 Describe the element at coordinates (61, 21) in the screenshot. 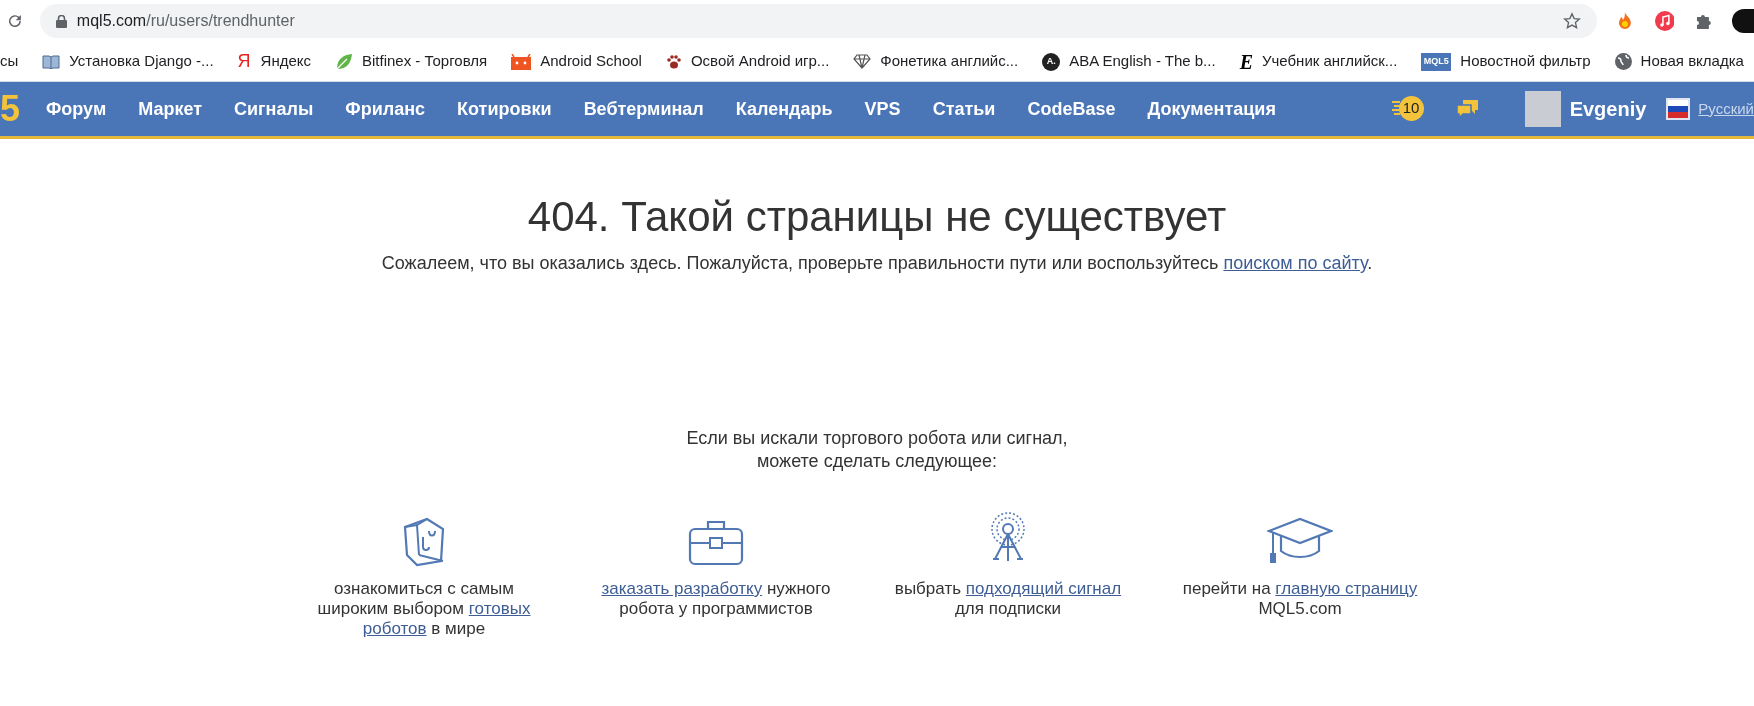

I see `lock-icon` at that location.